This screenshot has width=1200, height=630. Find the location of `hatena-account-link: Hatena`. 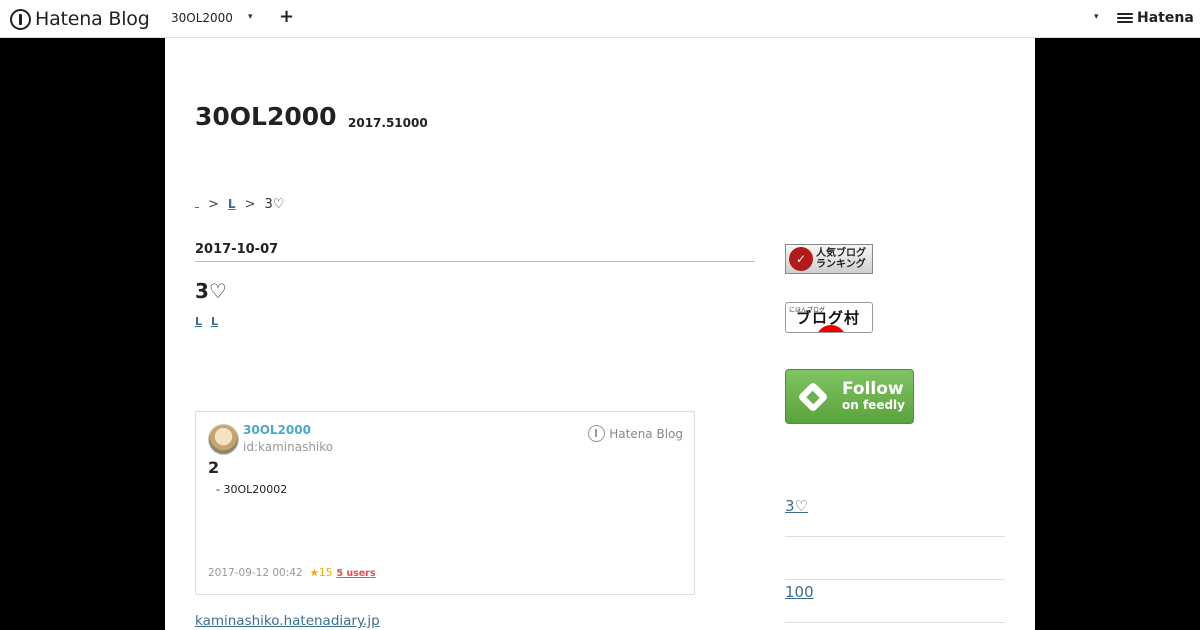

hatena-account-link: Hatena is located at coordinates (1155, 18).